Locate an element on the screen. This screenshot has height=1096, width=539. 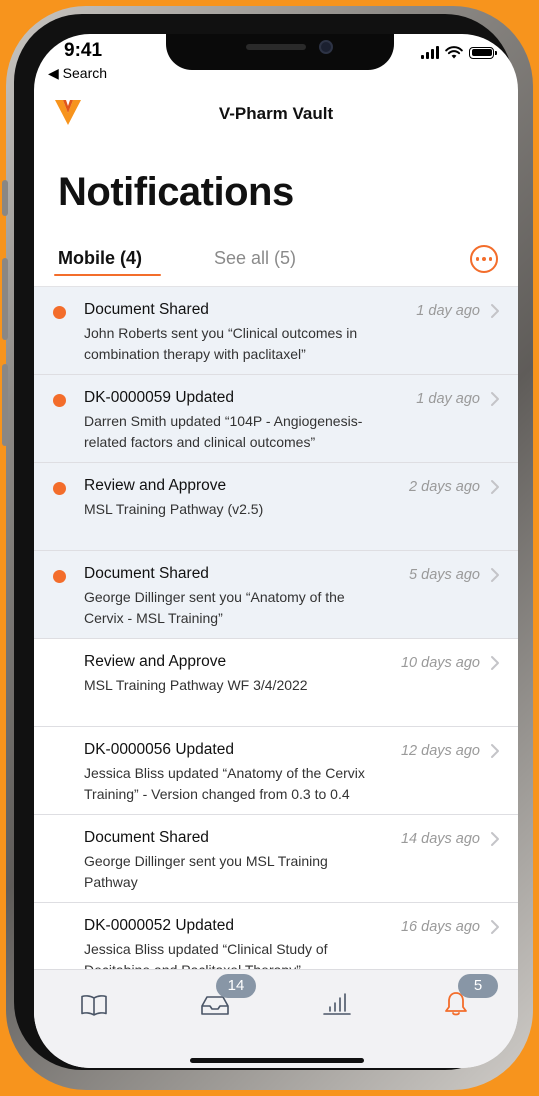
book-icon is located at coordinates (94, 1005).